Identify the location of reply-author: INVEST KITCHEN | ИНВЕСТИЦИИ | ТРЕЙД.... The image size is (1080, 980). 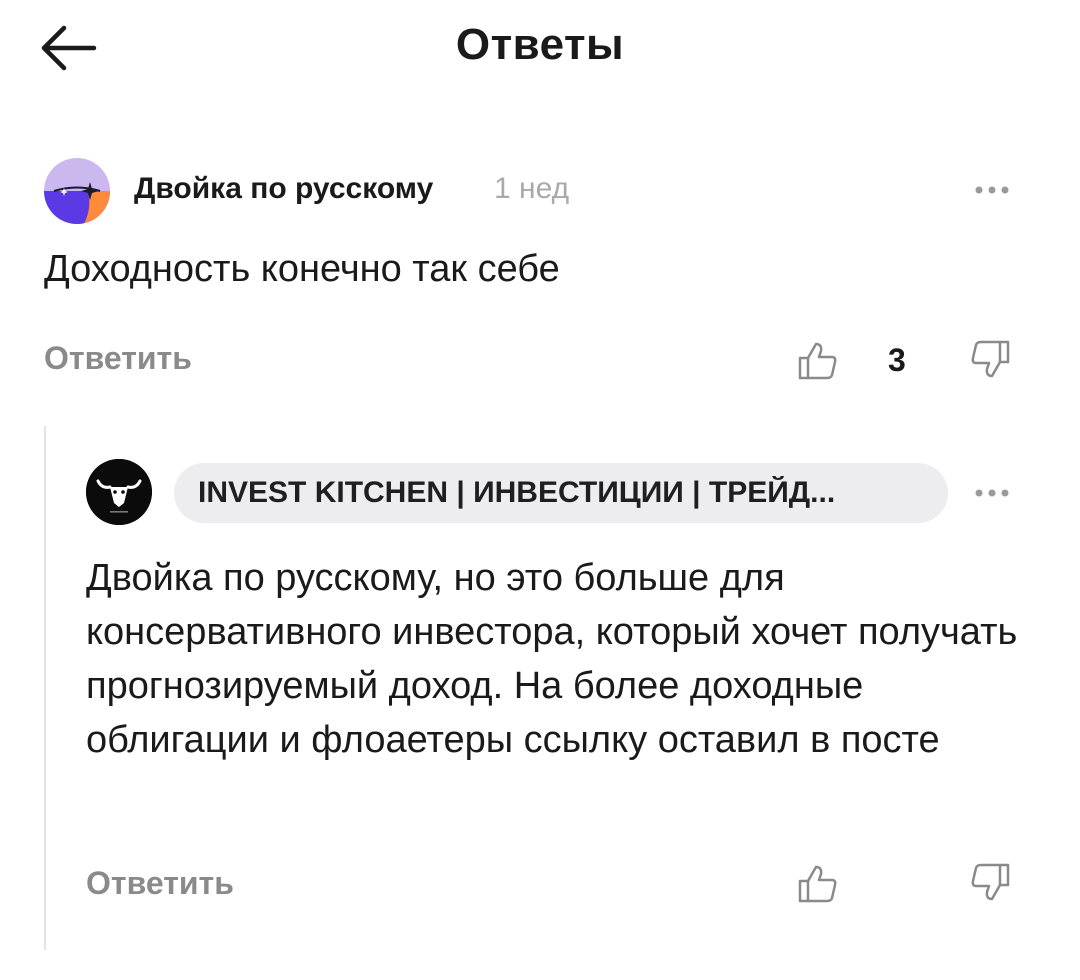
(517, 492).